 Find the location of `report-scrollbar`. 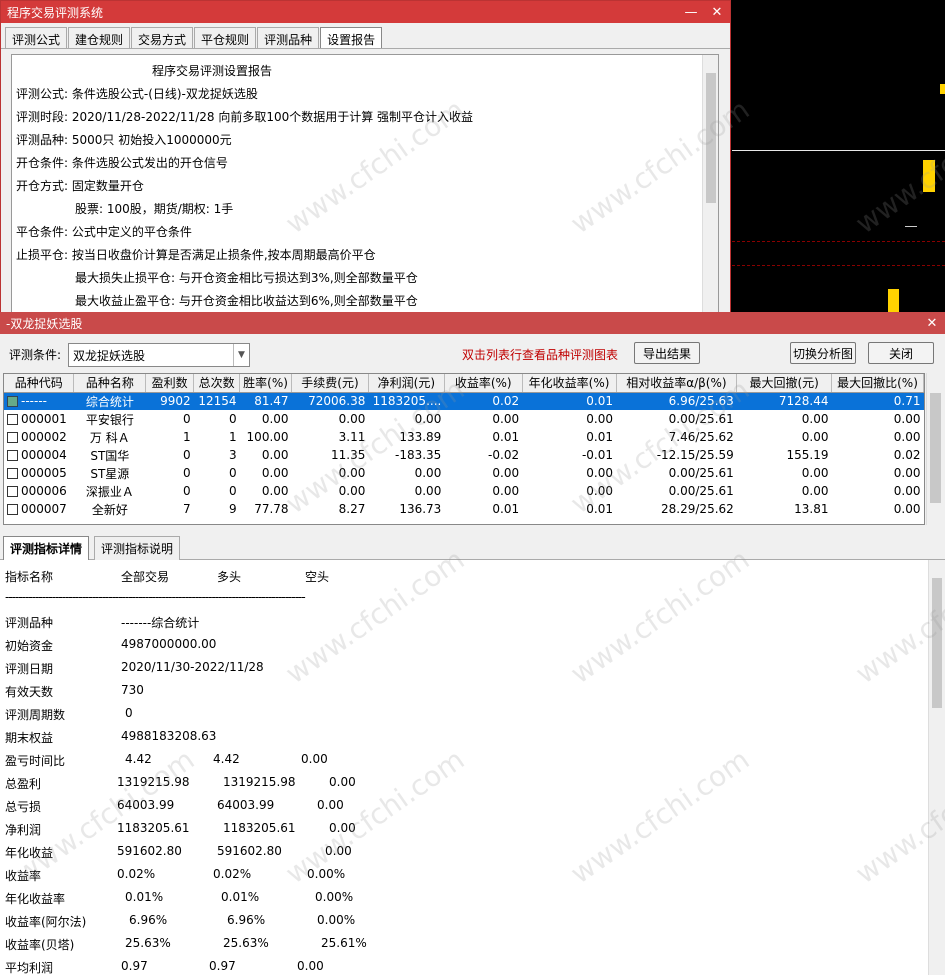

report-scrollbar is located at coordinates (710, 185).